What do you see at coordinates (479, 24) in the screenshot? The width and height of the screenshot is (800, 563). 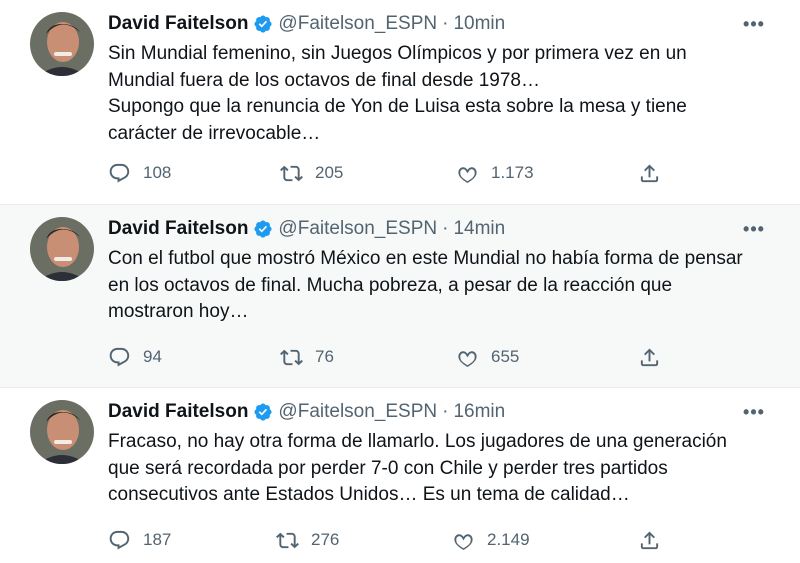 I see `timestamp: 10min` at bounding box center [479, 24].